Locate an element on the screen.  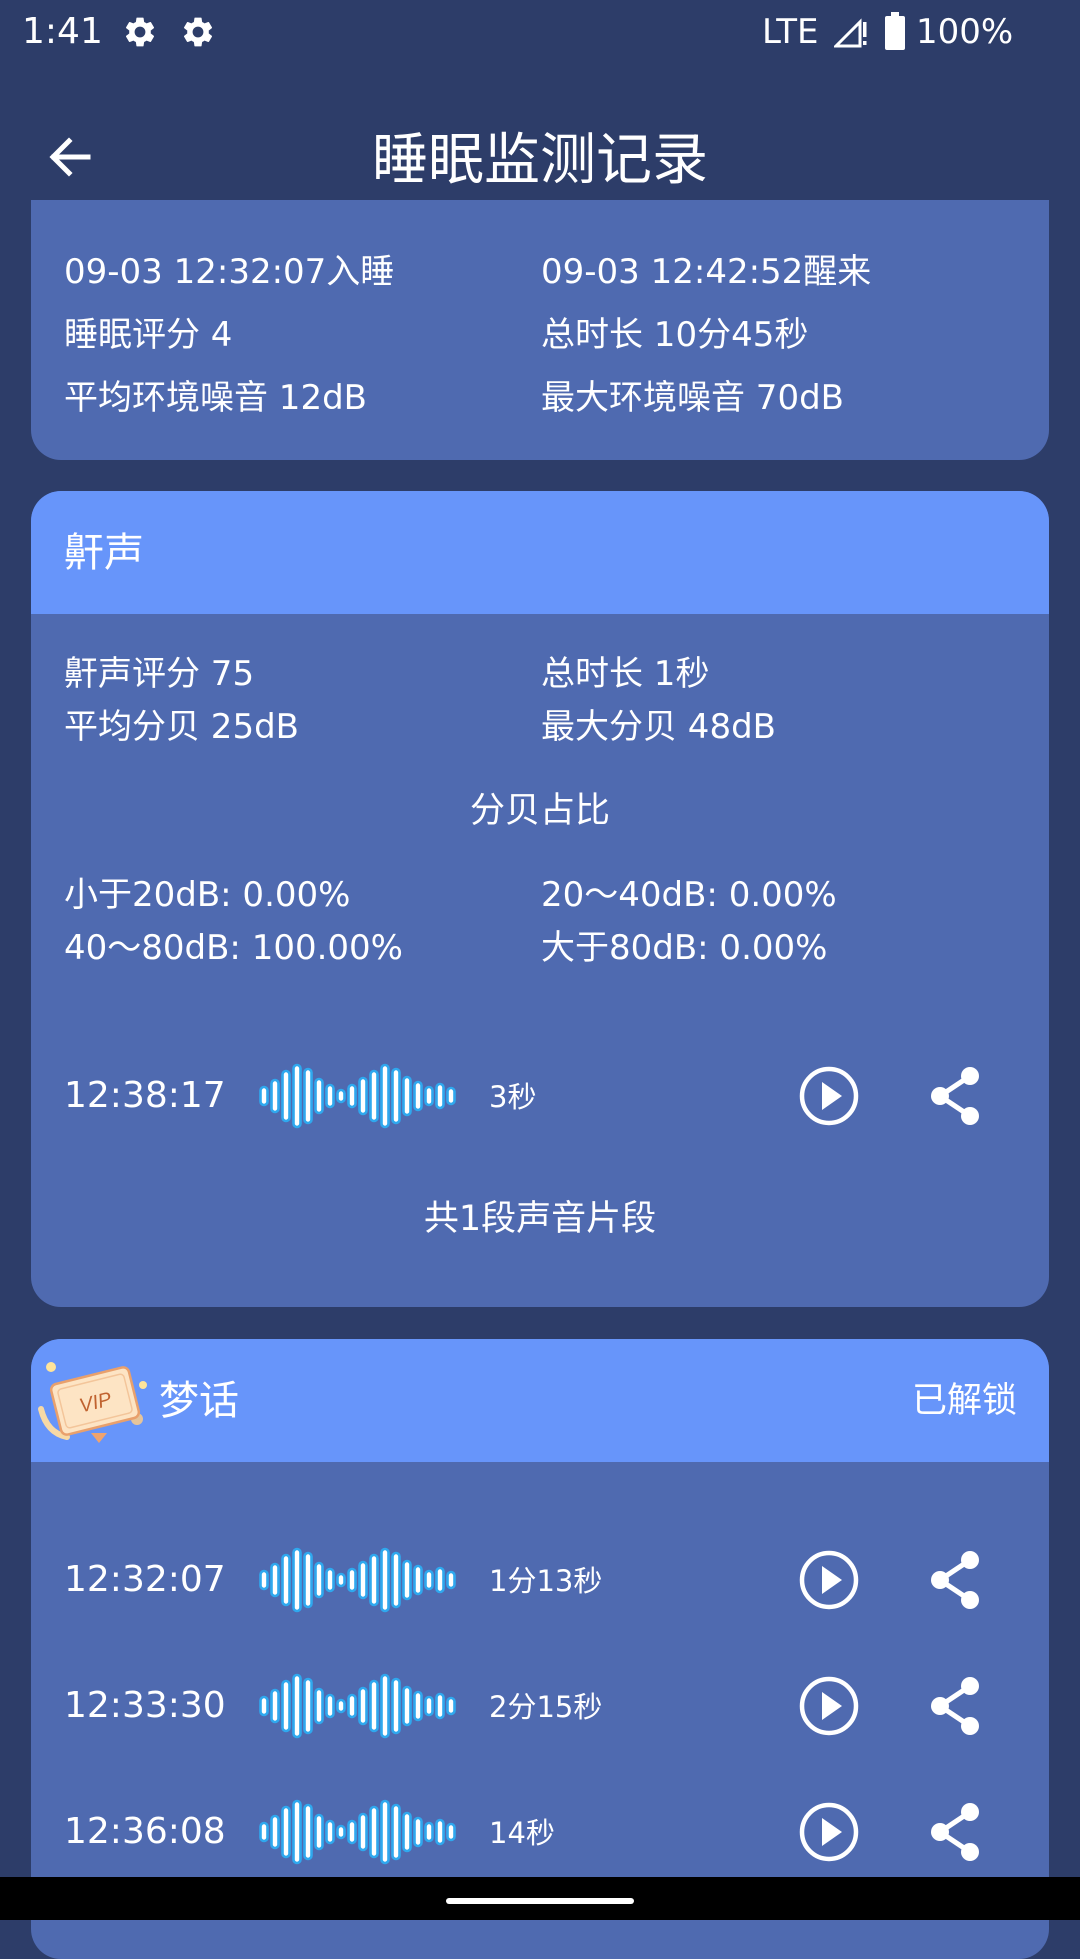
db-ratio-below-20: 小于20dB: 0.00% is located at coordinates (207, 895).